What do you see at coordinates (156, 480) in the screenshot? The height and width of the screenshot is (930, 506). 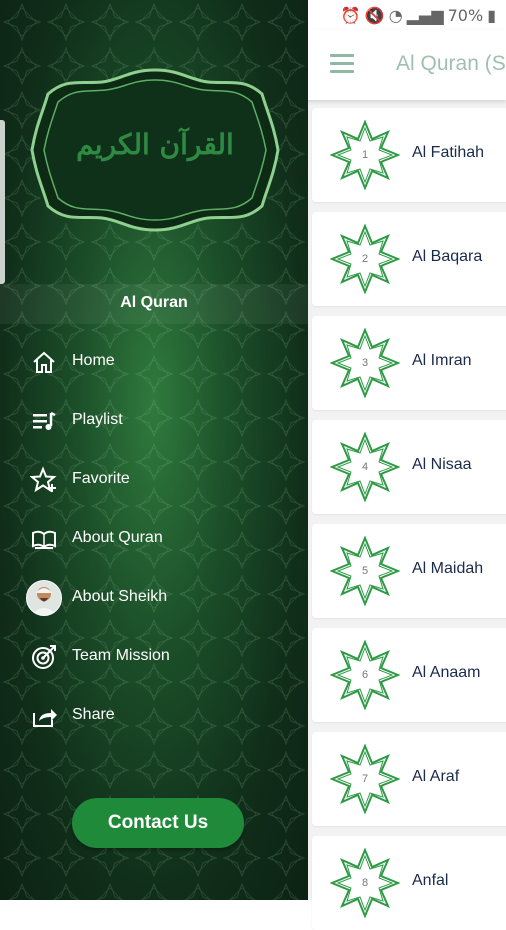 I see `menu-item-favorite: Favorite` at bounding box center [156, 480].